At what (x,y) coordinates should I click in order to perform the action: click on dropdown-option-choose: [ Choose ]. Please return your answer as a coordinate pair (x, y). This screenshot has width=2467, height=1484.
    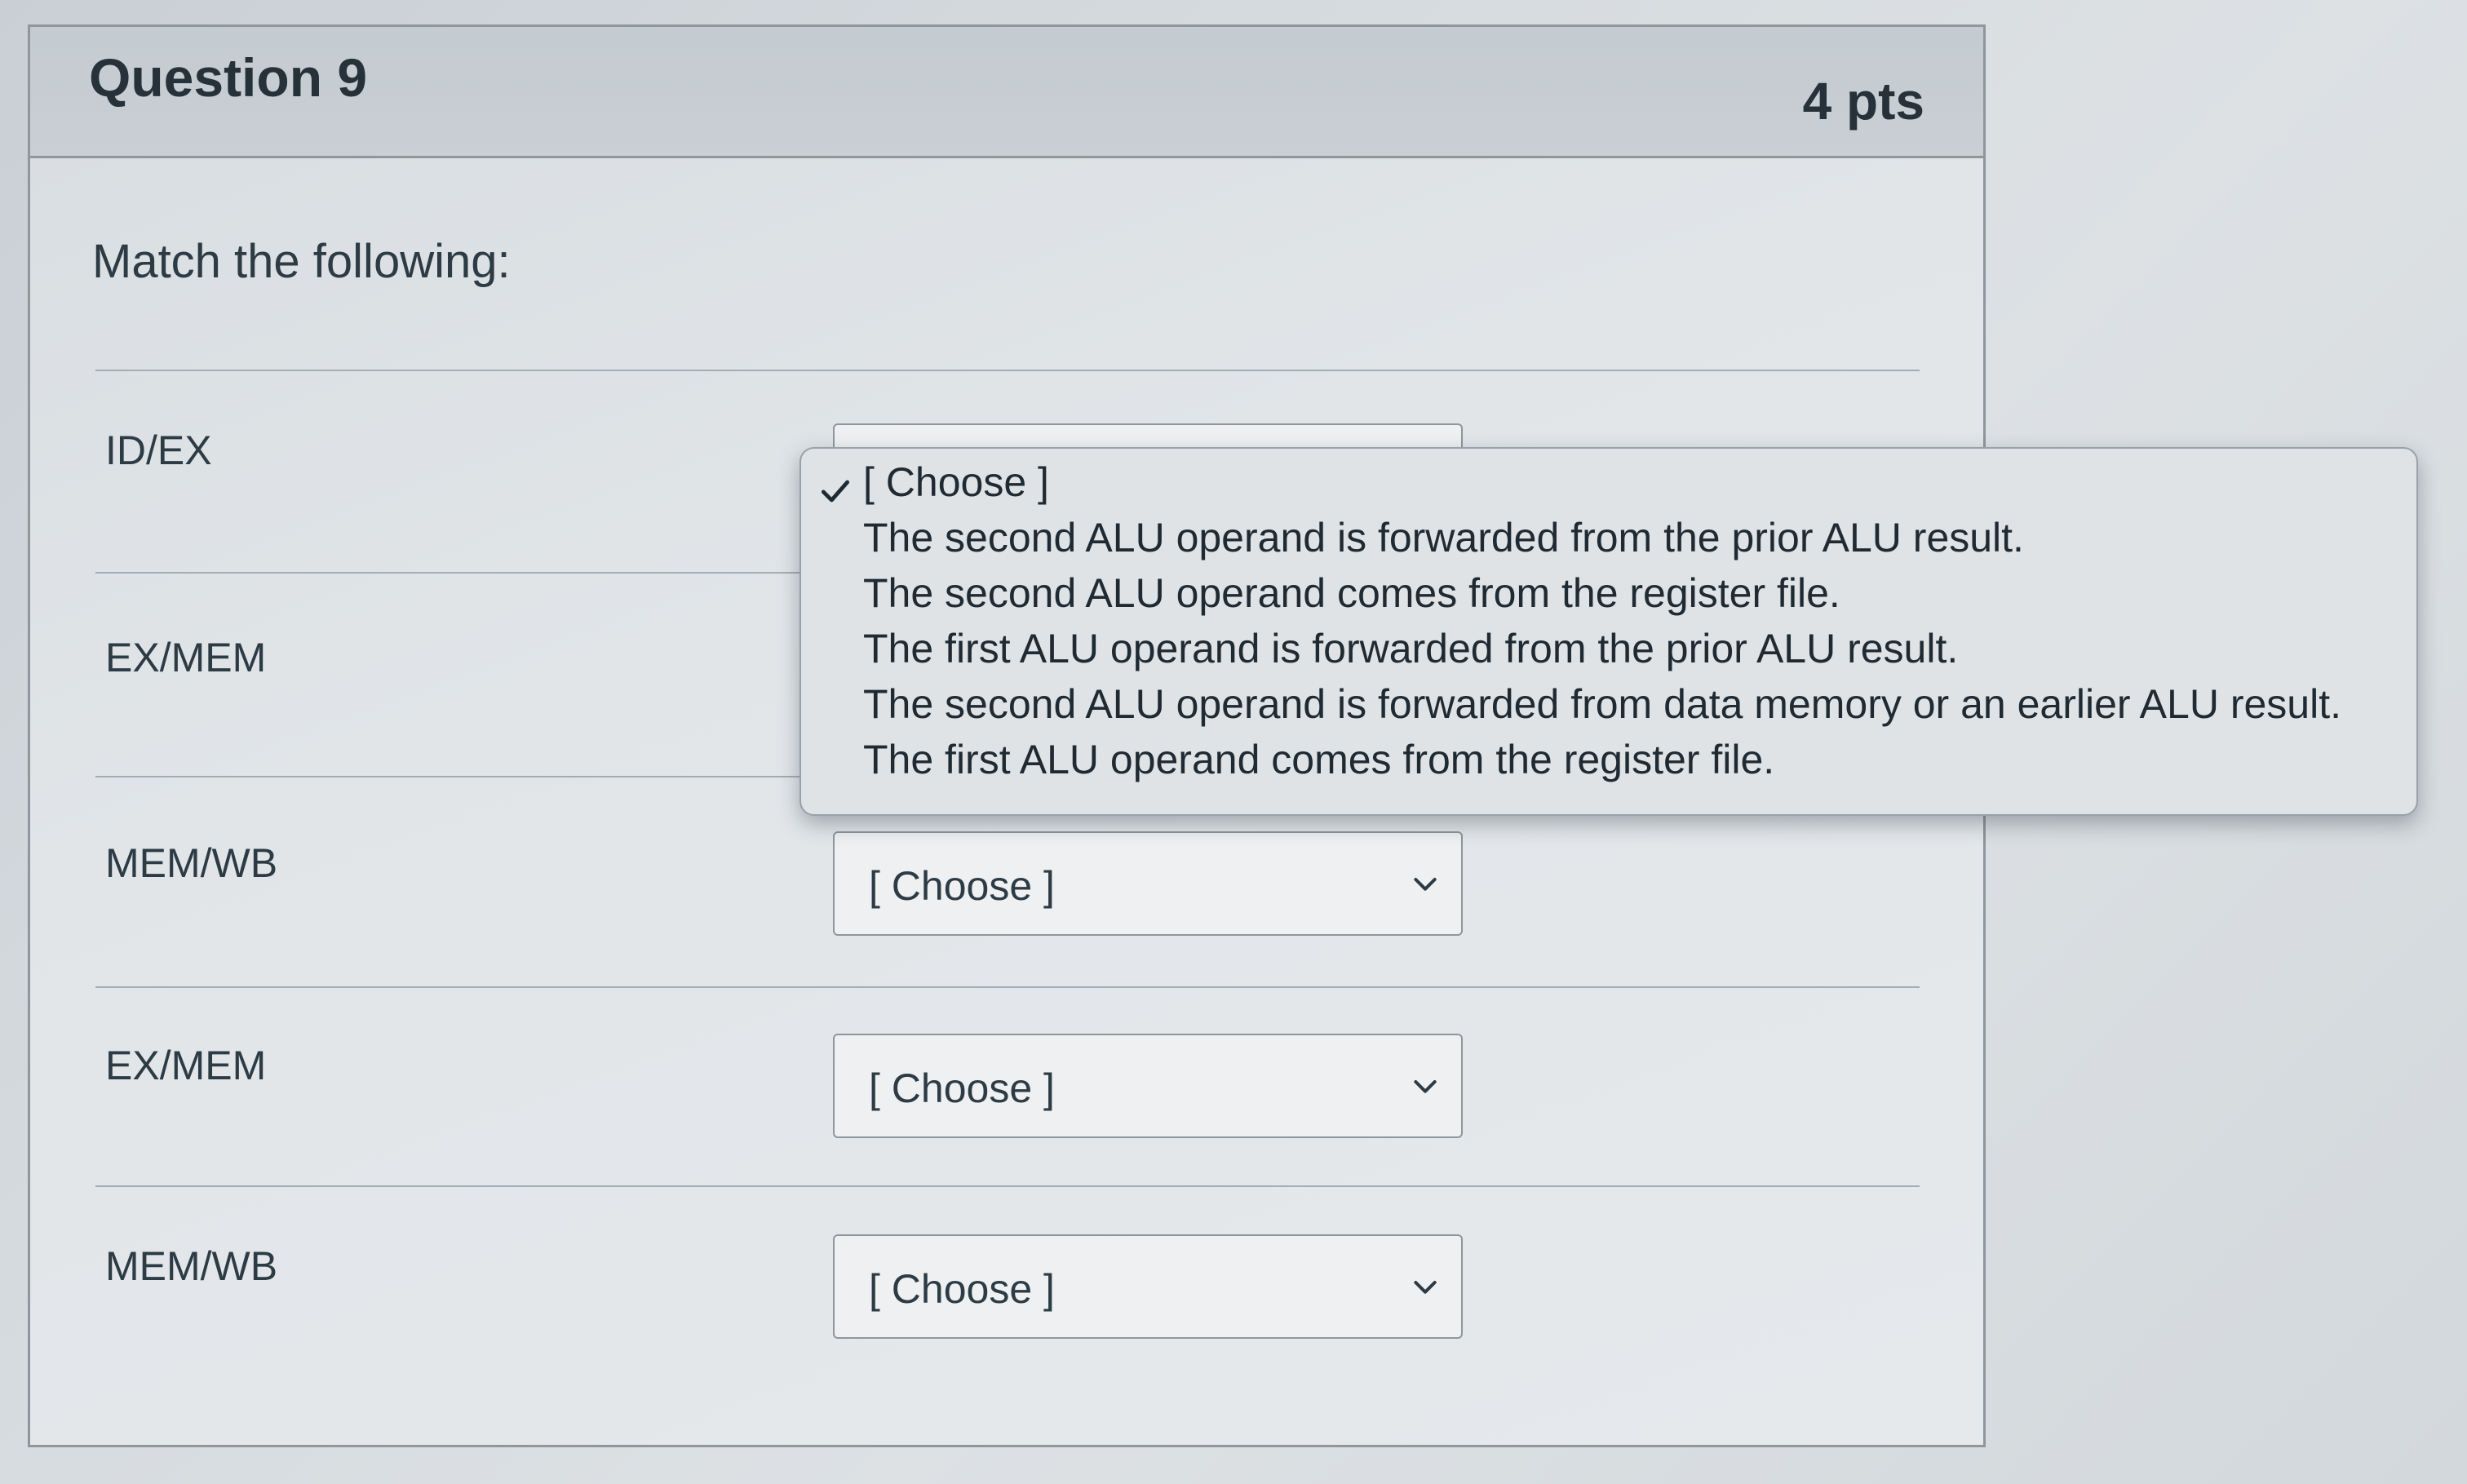
    Looking at the image, I should click on (956, 482).